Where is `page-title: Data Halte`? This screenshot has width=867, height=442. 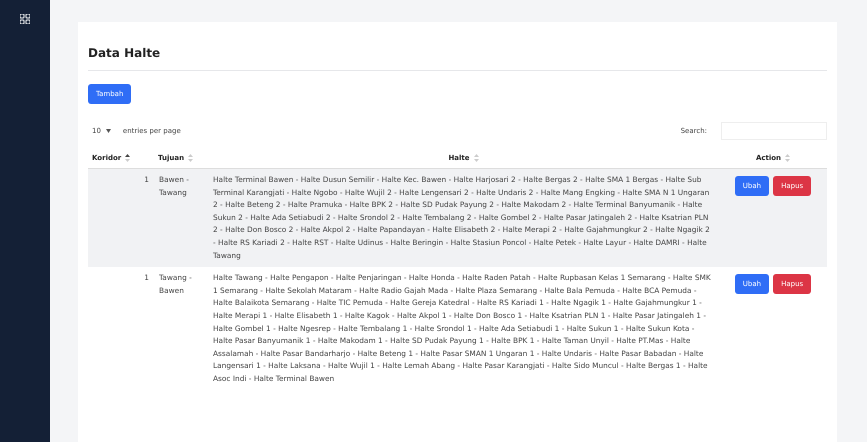 page-title: Data Halte is located at coordinates (457, 58).